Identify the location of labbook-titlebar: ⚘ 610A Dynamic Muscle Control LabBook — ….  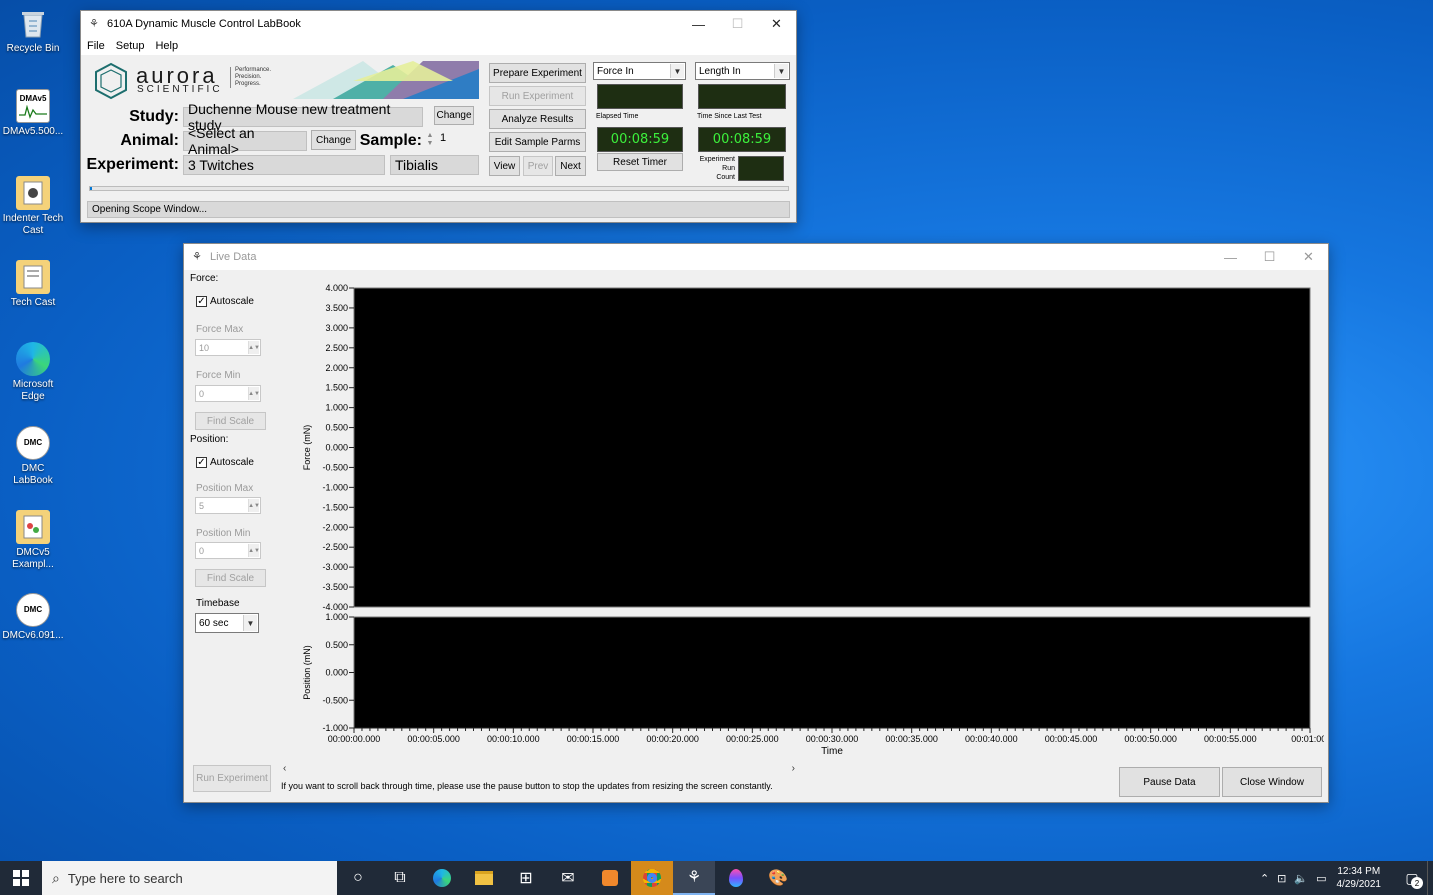
(438, 24).